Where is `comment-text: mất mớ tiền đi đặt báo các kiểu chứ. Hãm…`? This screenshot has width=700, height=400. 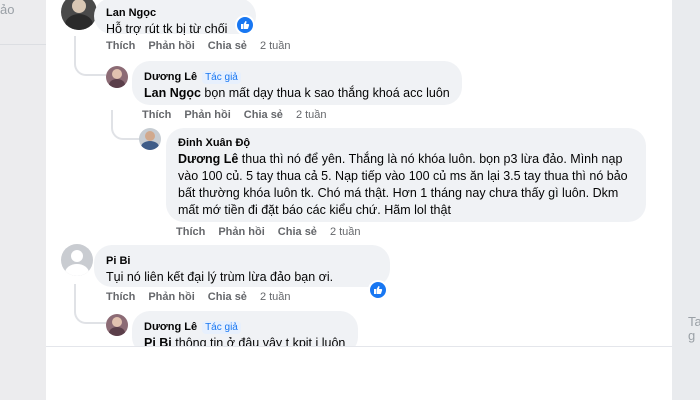
comment-text: mất mớ tiền đi đặt báo các kiểu chứ. Hãm… is located at coordinates (314, 210).